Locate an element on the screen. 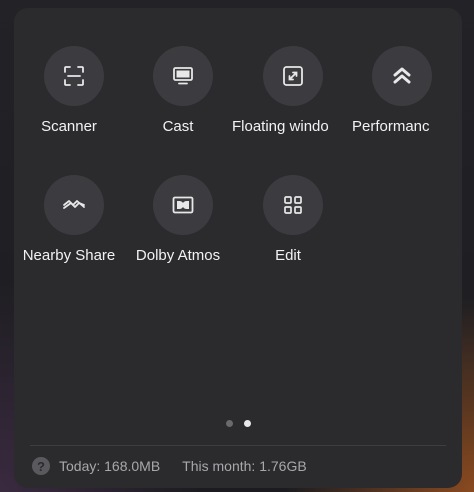  tile-label-performance: Performanc is located at coordinates (391, 126).